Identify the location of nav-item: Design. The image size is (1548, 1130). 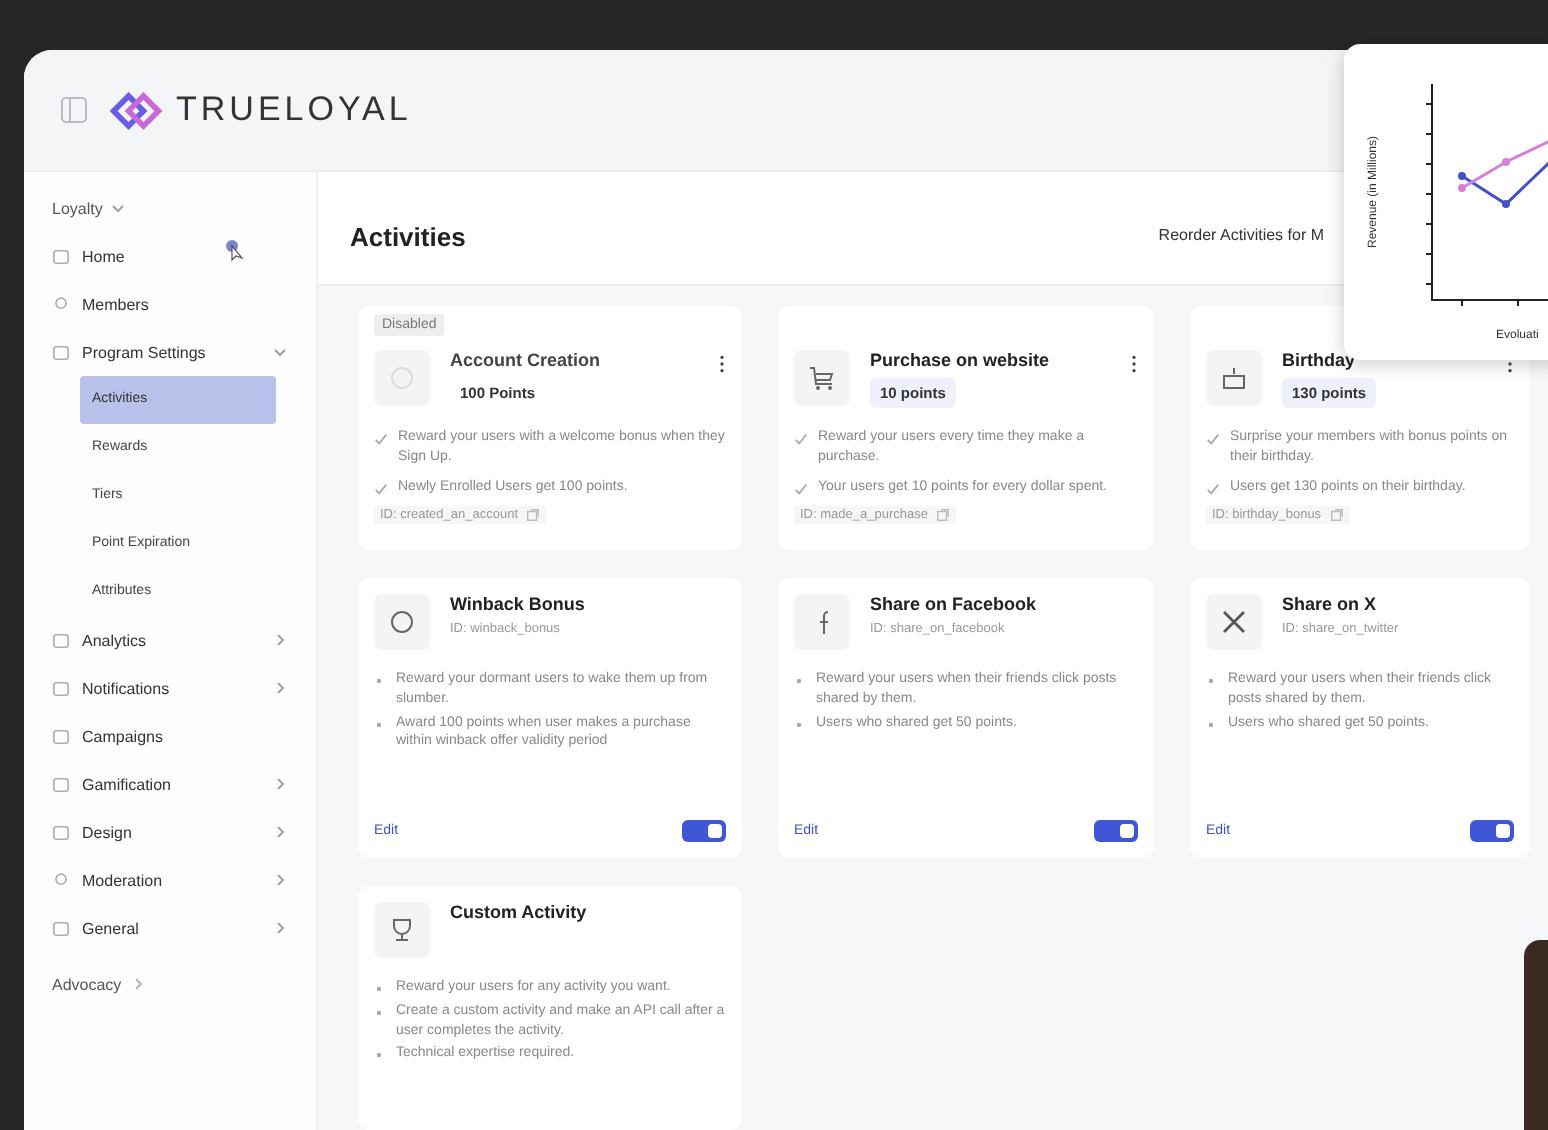
(184, 832).